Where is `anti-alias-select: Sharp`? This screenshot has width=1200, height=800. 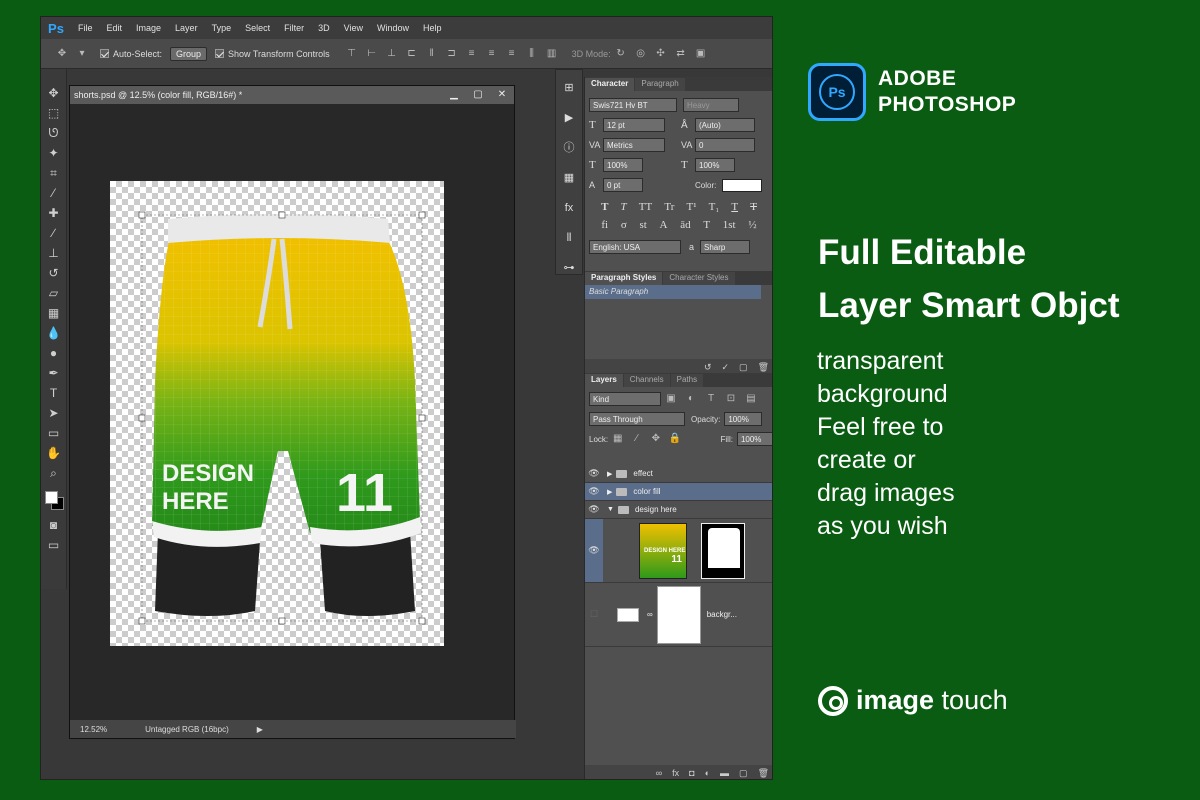 anti-alias-select: Sharp is located at coordinates (725, 247).